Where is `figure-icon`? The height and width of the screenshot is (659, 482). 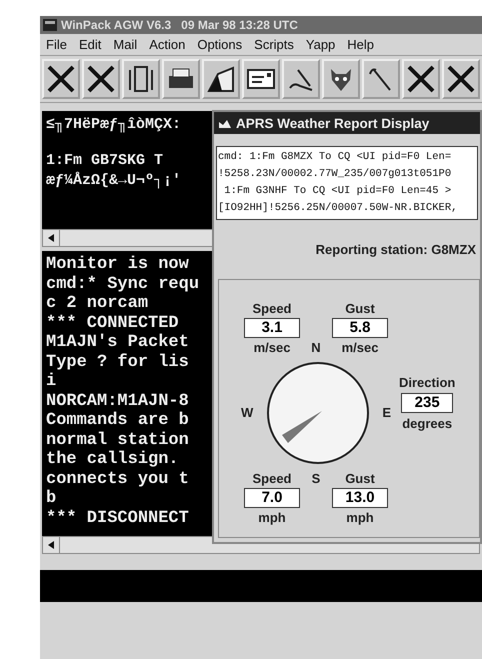 figure-icon is located at coordinates (141, 79).